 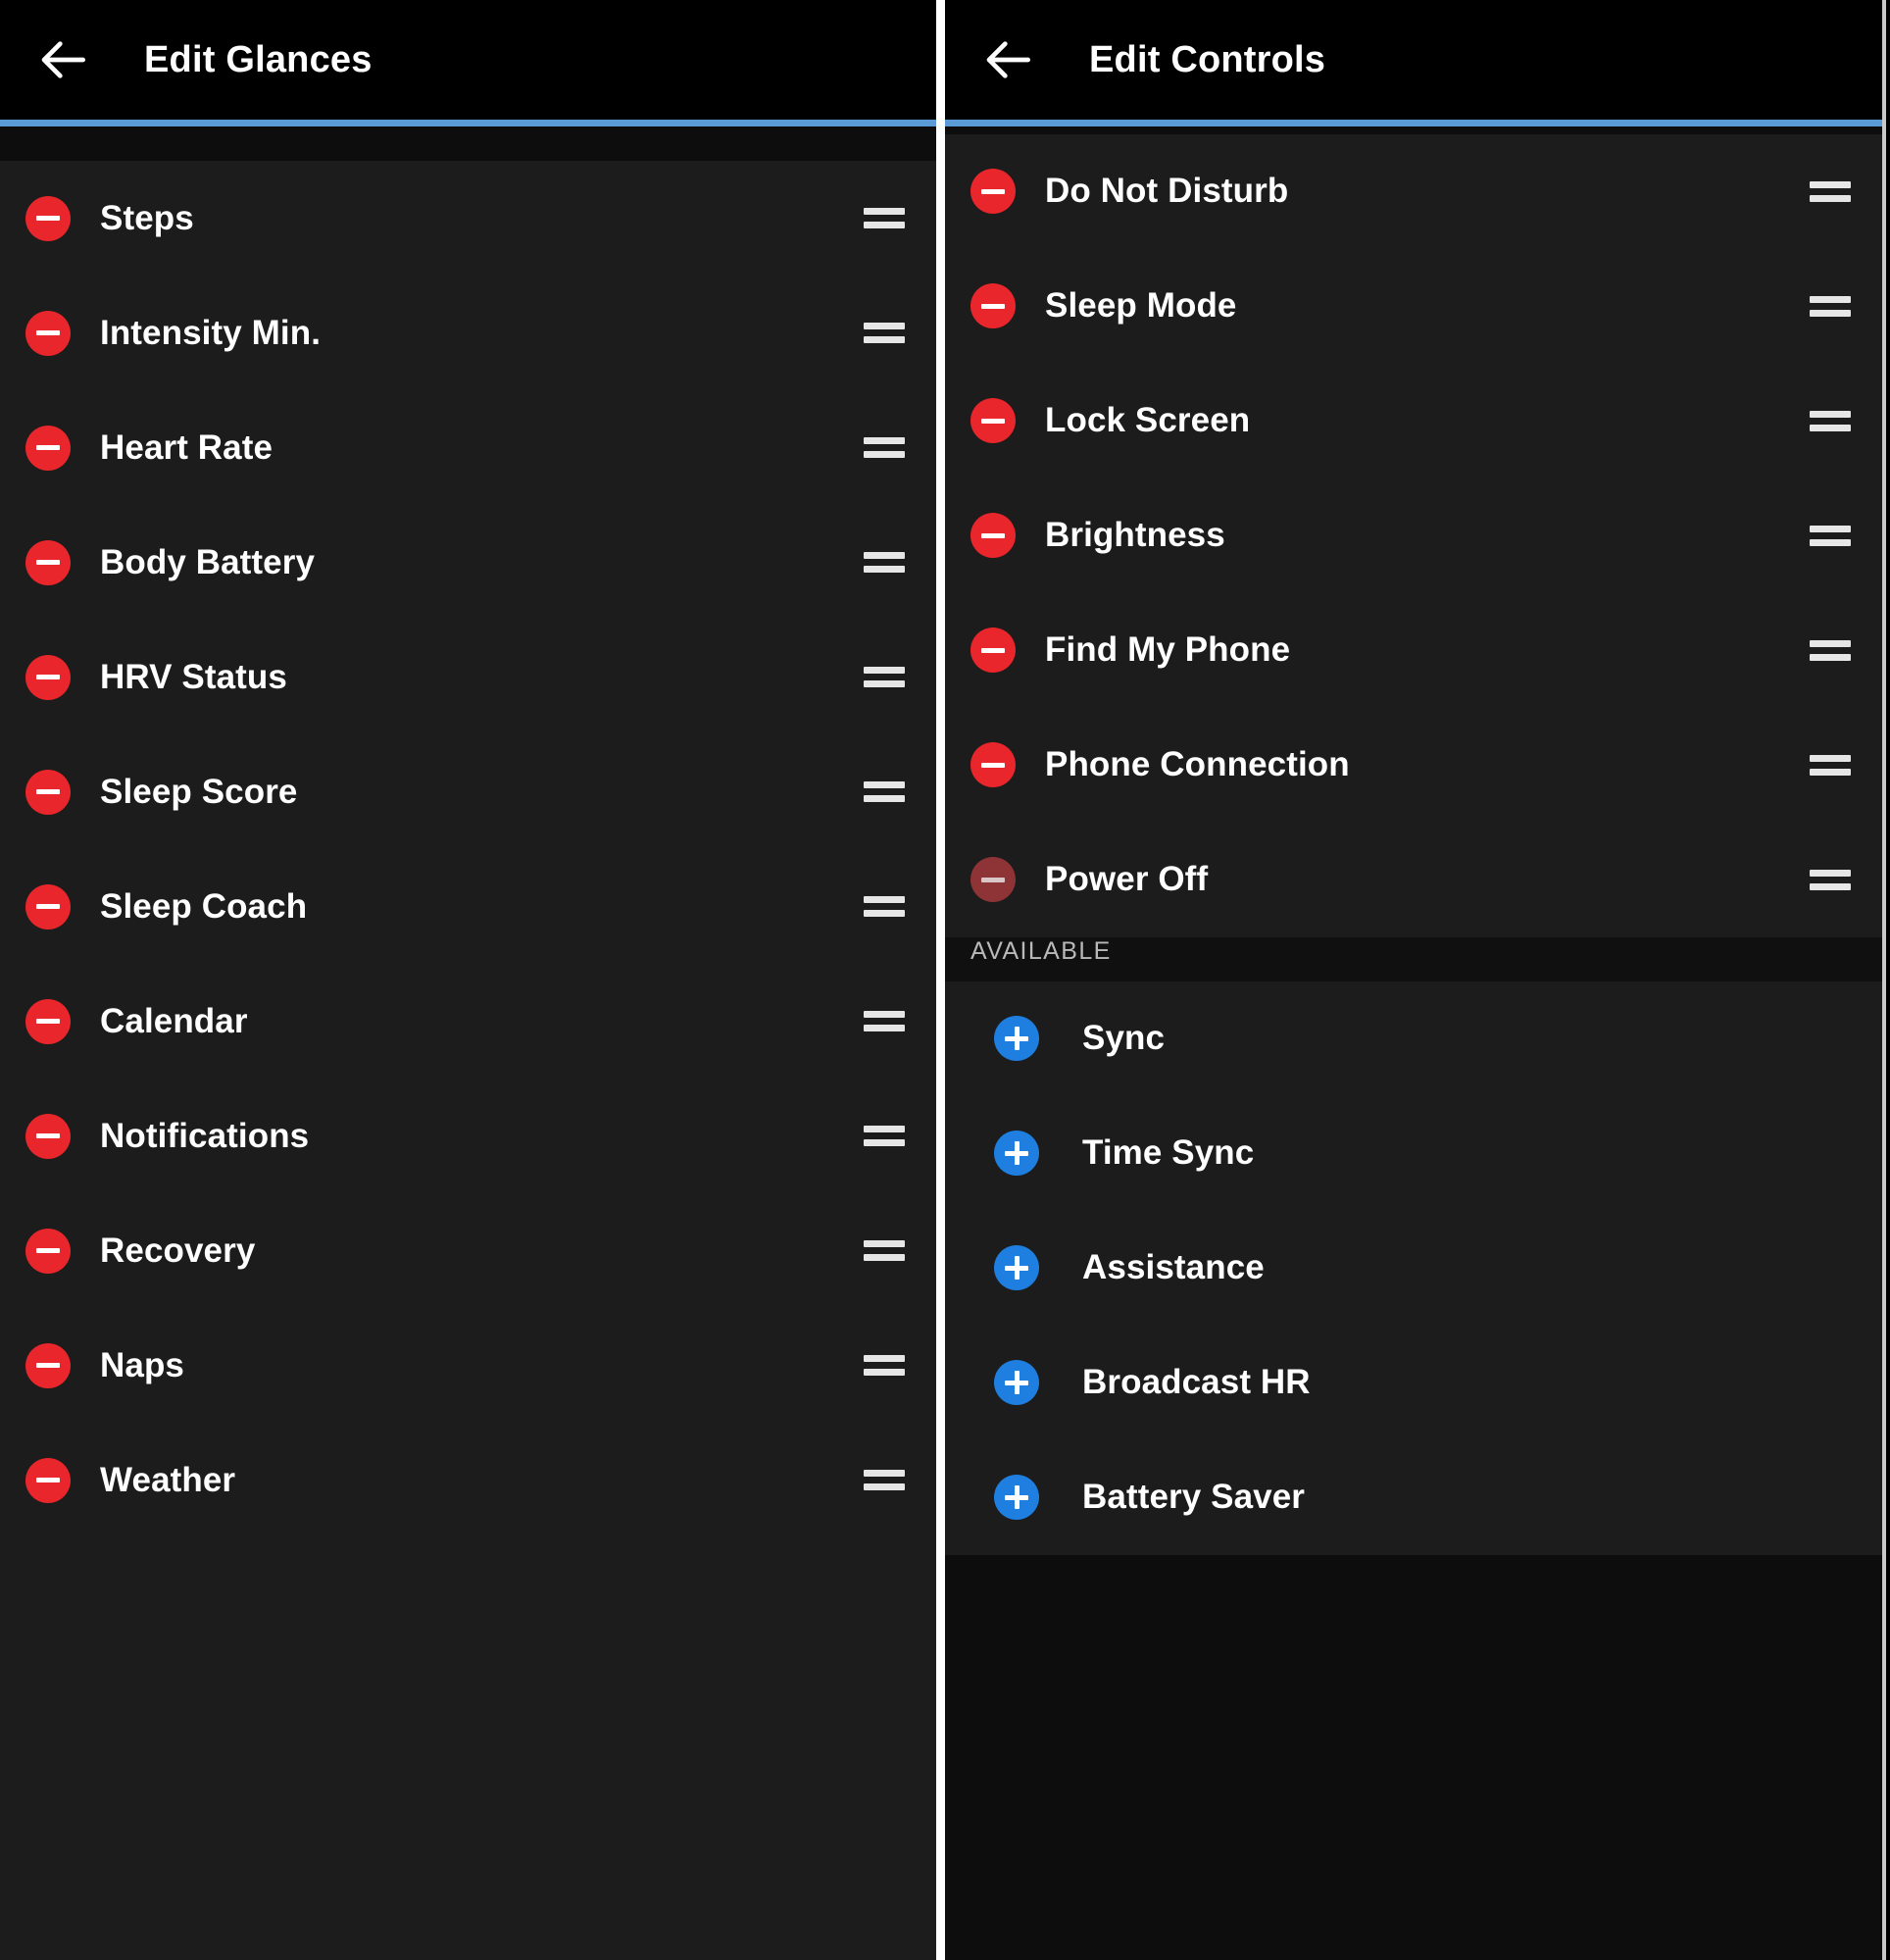 I want to click on available-section-label: AVAILABLE, so click(x=1041, y=950).